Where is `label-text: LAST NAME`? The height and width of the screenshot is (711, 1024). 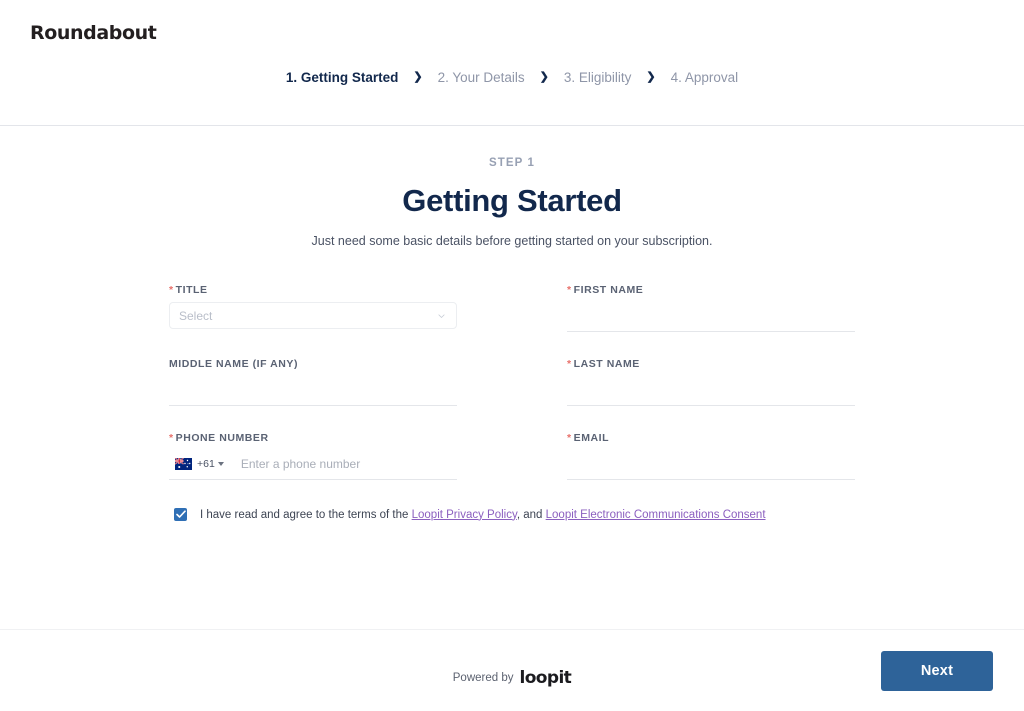 label-text: LAST NAME is located at coordinates (606, 364).